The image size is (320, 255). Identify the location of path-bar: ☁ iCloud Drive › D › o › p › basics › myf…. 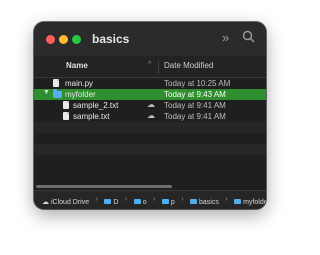
(150, 199).